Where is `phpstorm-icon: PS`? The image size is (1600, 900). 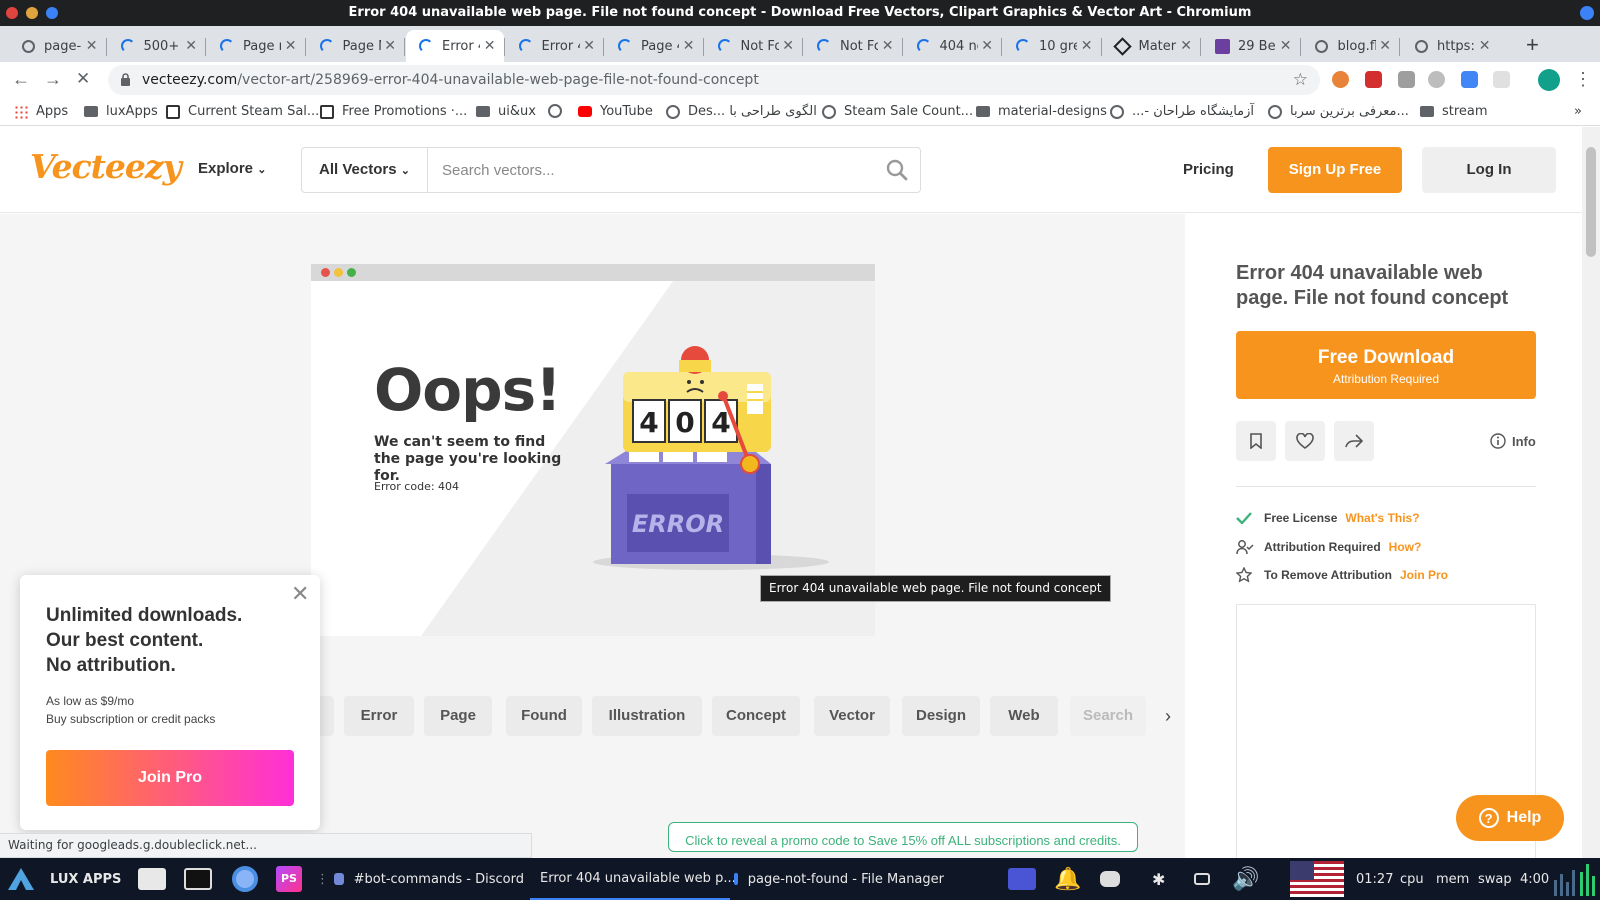
phpstorm-icon: PS is located at coordinates (289, 879).